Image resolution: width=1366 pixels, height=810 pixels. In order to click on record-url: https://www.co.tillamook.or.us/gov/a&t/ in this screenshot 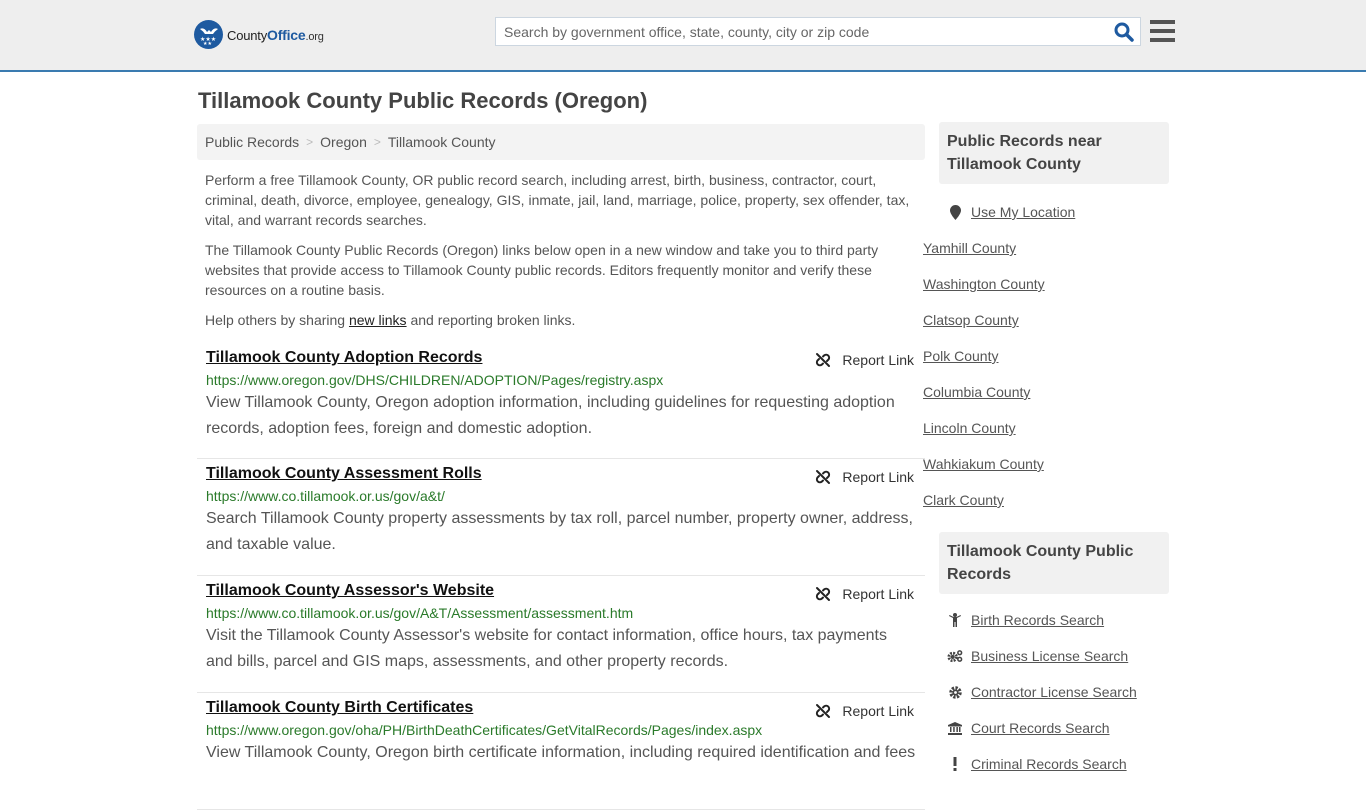, I will do `click(325, 496)`.